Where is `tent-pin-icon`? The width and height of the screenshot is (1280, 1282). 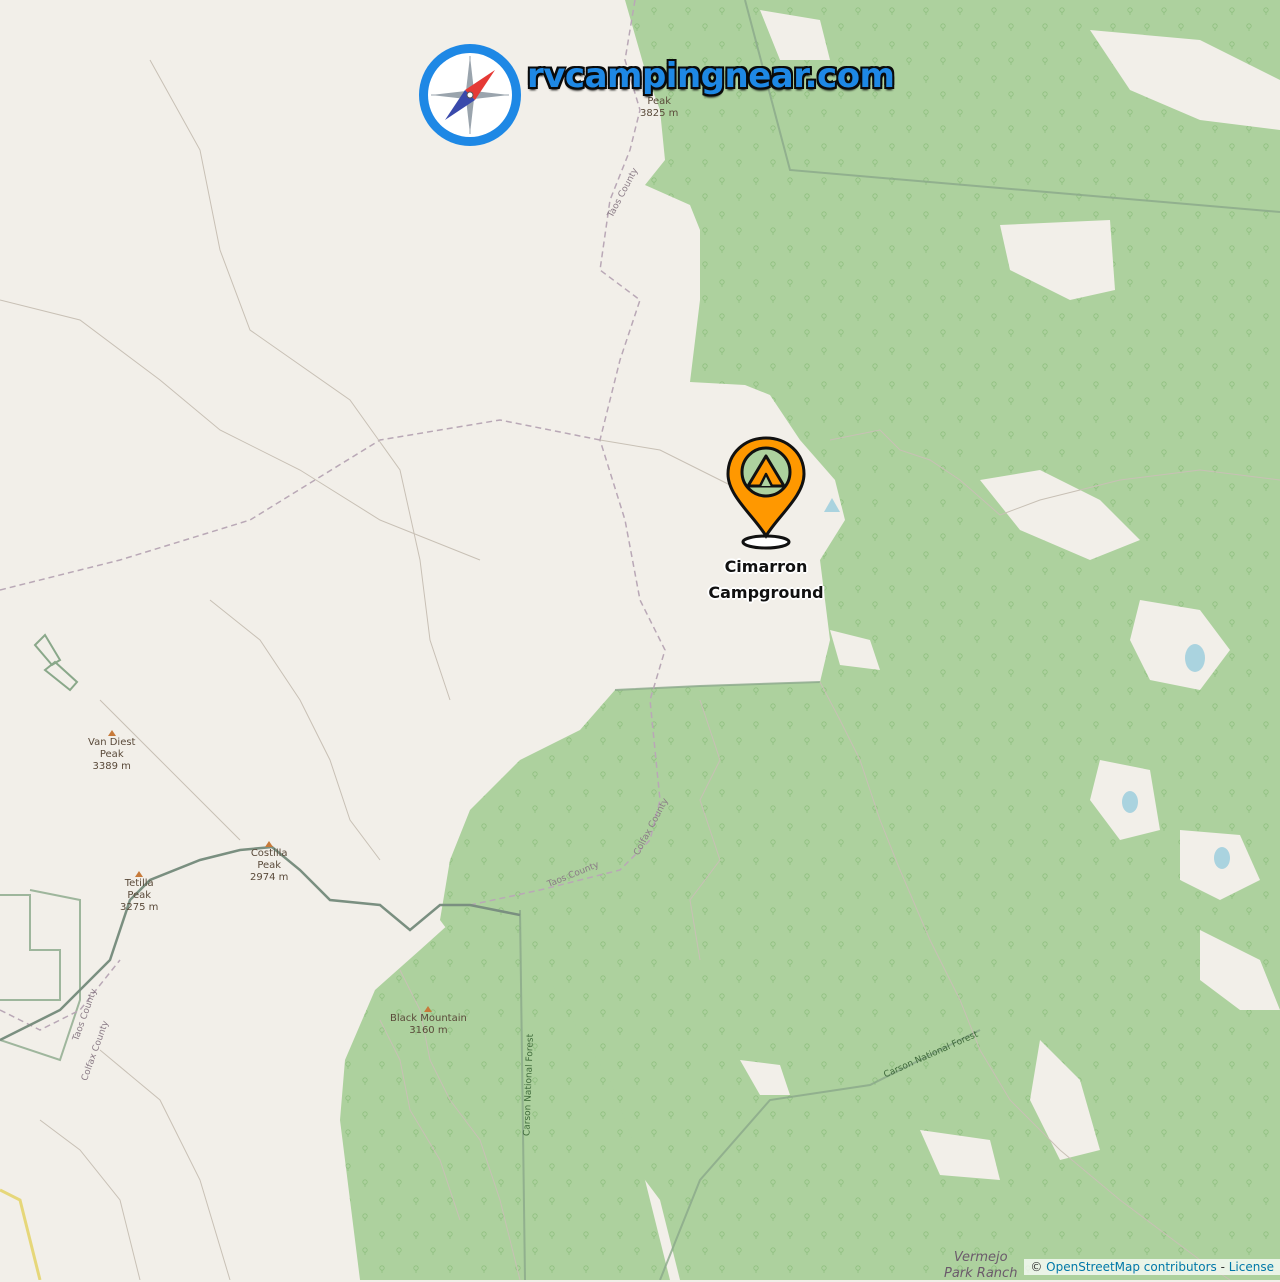 tent-pin-icon is located at coordinates (766, 494).